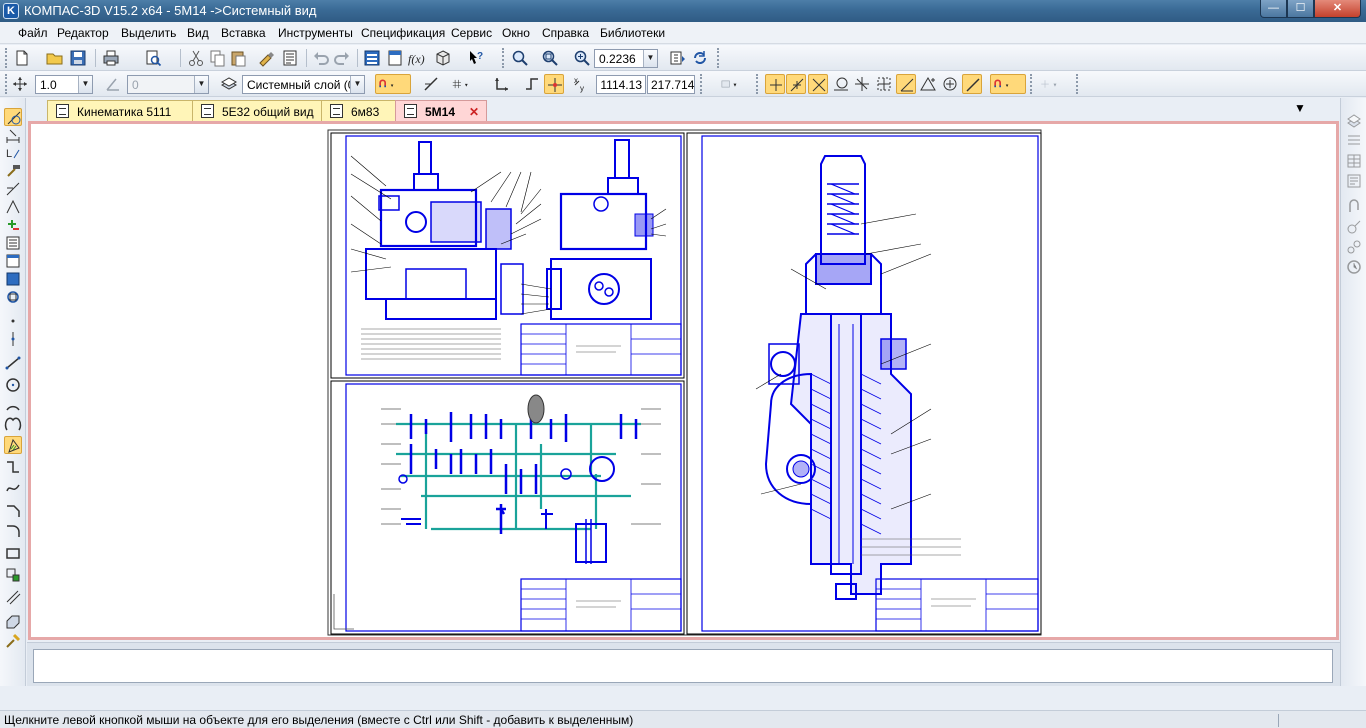 The width and height of the screenshot is (1366, 728). What do you see at coordinates (683, 666) in the screenshot?
I see `property-panel-area` at bounding box center [683, 666].